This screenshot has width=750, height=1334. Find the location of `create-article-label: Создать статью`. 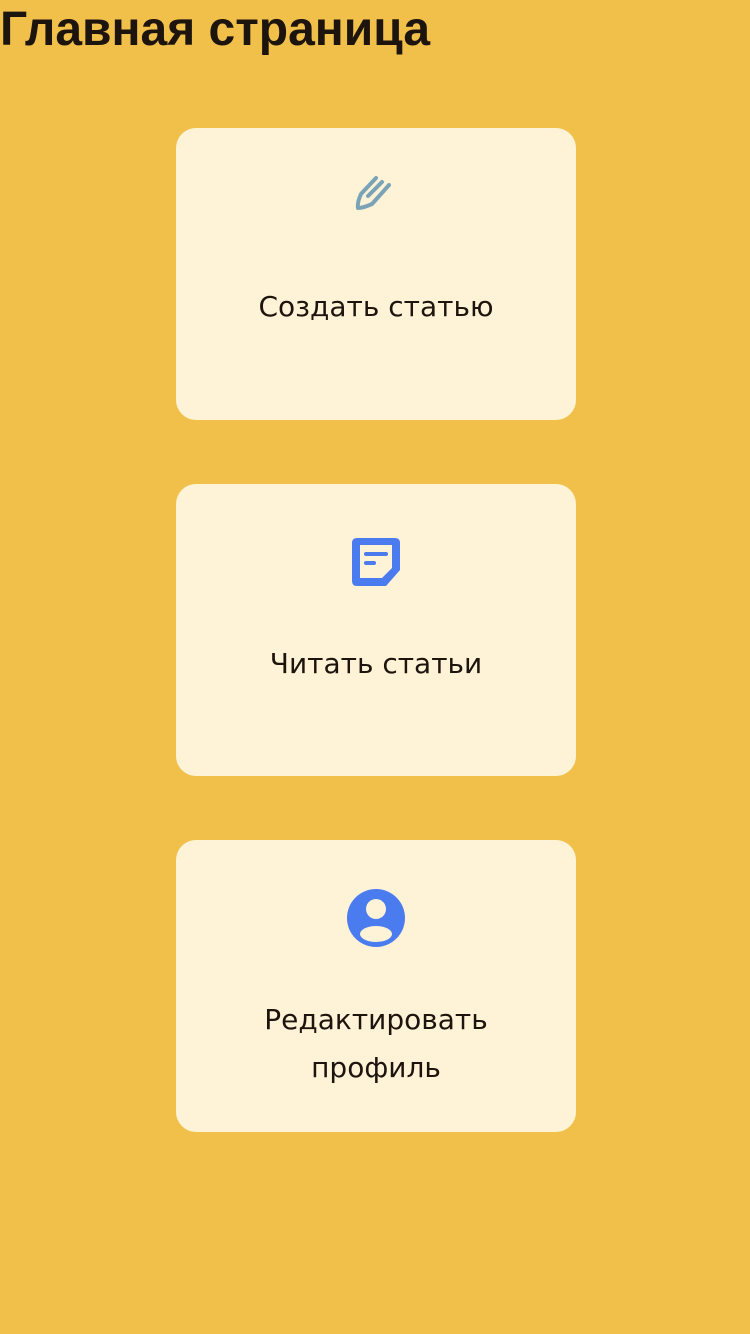

create-article-label: Создать статью is located at coordinates (376, 306).